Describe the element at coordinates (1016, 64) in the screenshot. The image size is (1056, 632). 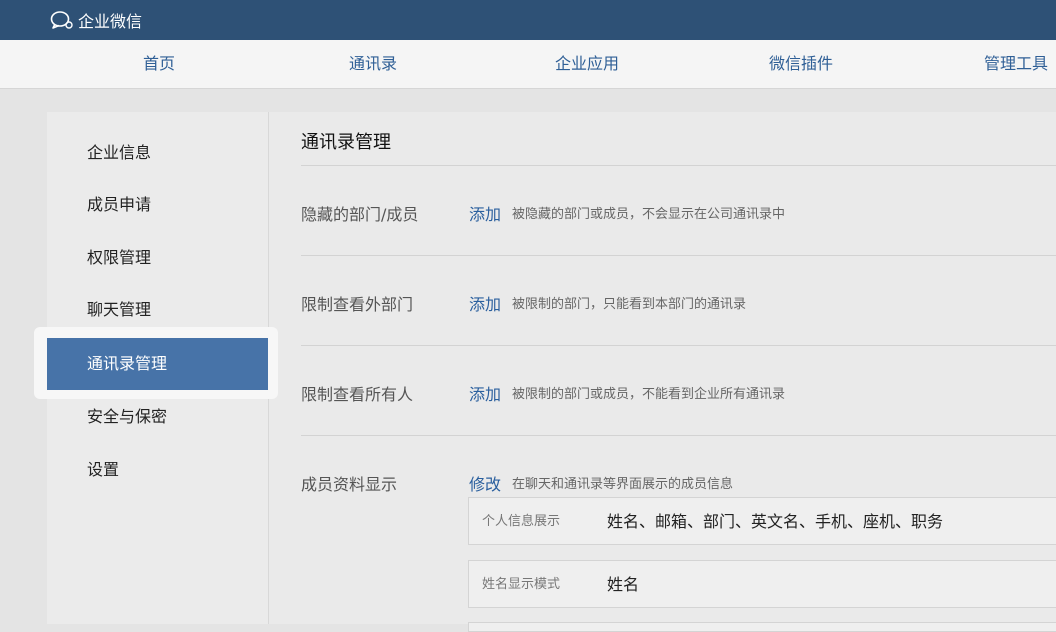
I see `nav-admin-tools: 管理工具` at that location.